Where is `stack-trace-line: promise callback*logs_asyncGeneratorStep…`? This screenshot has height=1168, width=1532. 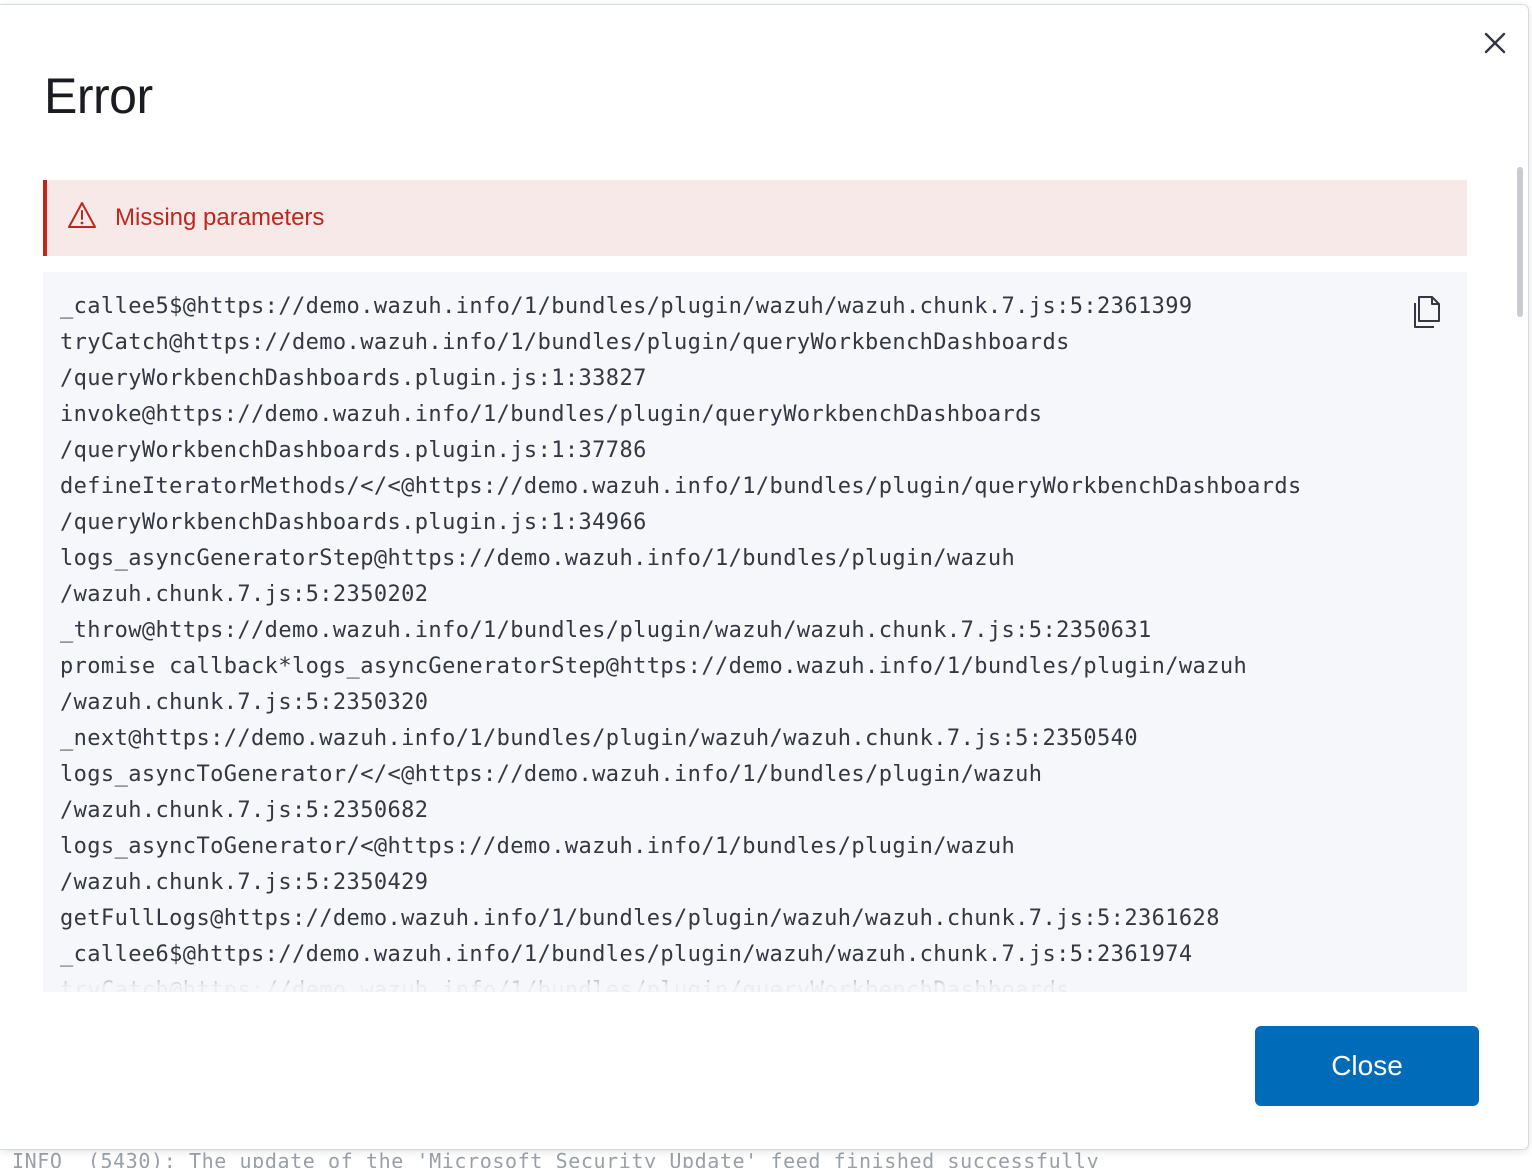
stack-trace-line: promise callback*logs_asyncGeneratorStep… is located at coordinates (654, 666).